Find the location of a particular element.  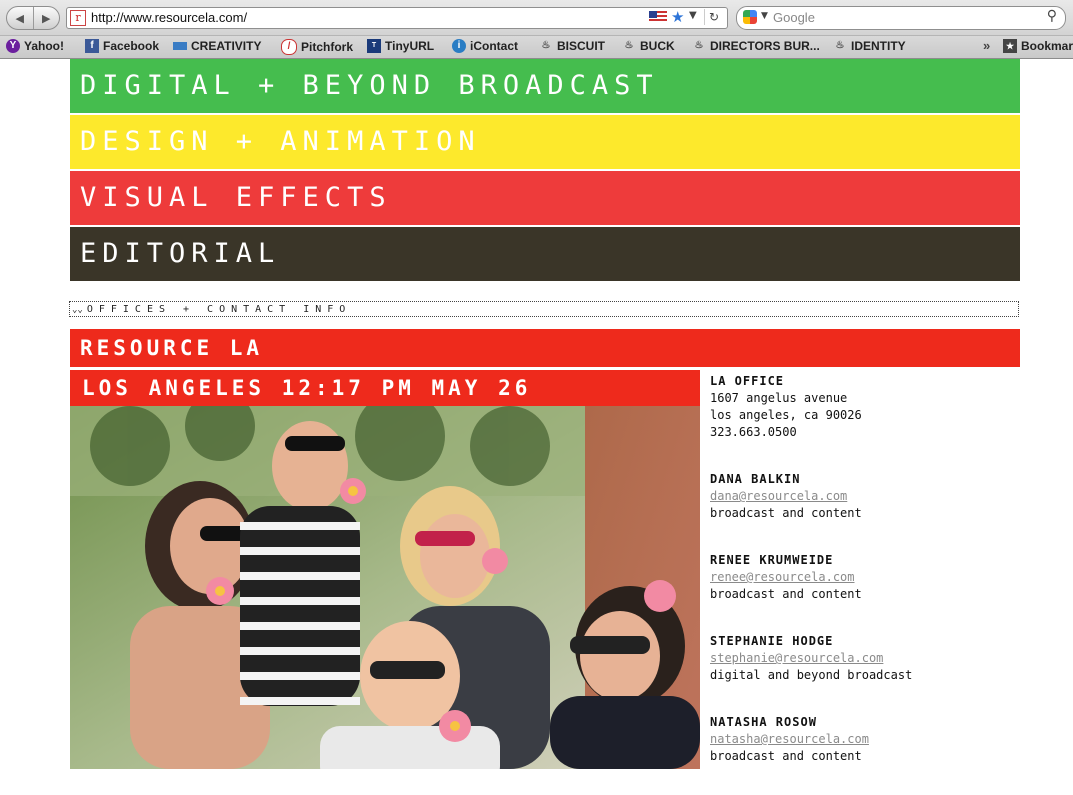

bookmark-label: BISCUIT is located at coordinates (581, 46).